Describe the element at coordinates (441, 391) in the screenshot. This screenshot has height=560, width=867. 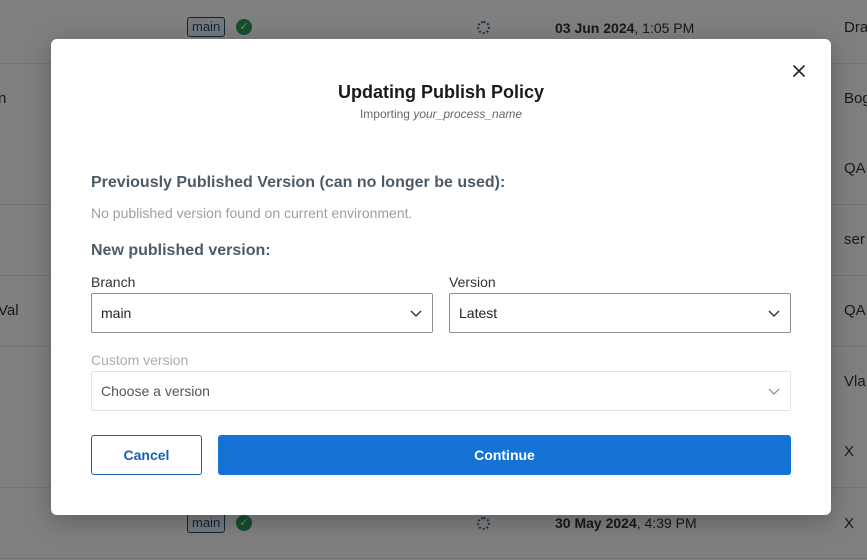
I see `custom-version-select: Choose a version` at that location.